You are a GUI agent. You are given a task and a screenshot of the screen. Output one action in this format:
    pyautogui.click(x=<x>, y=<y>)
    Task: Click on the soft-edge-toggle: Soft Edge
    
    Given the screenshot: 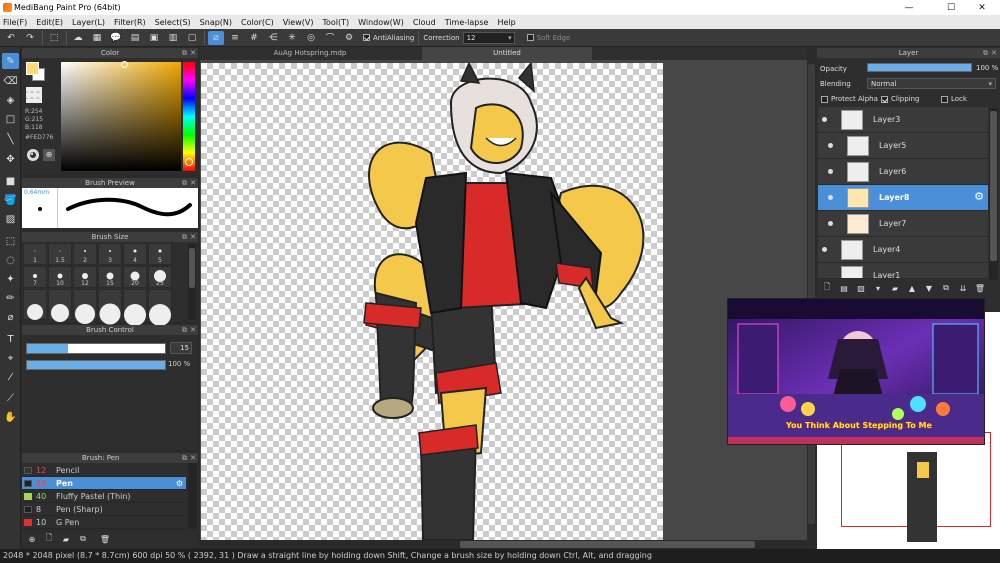 What is the action you would take?
    pyautogui.click(x=548, y=38)
    